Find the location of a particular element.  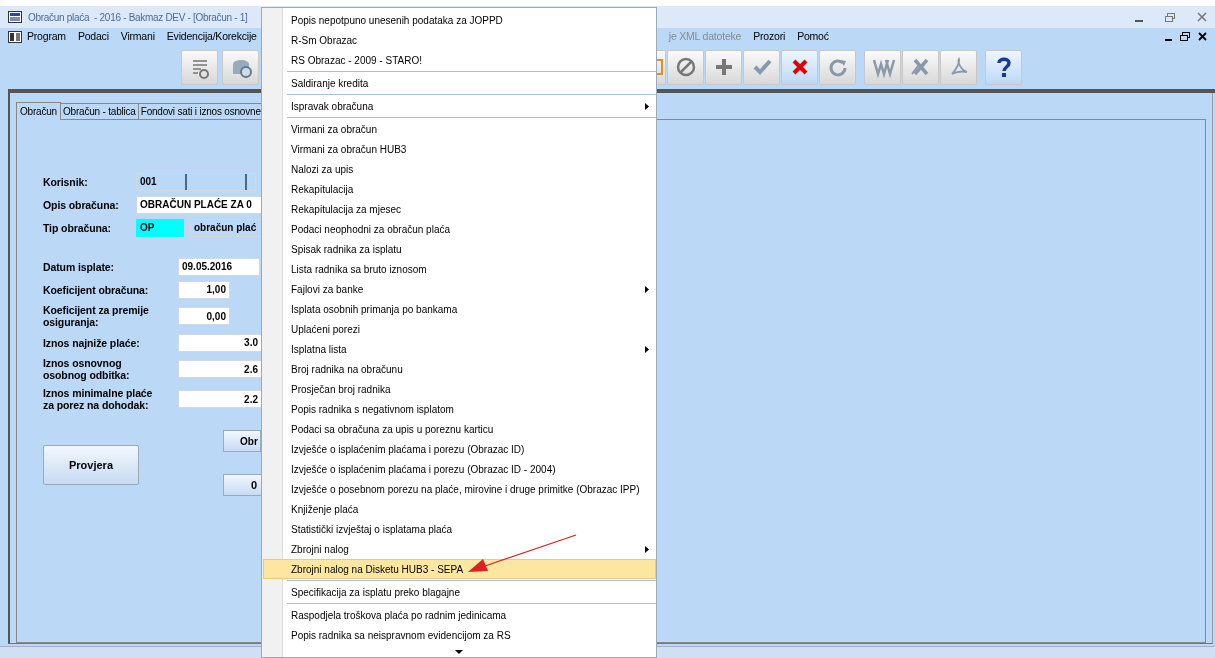

type-code-field: OP is located at coordinates (160, 227).